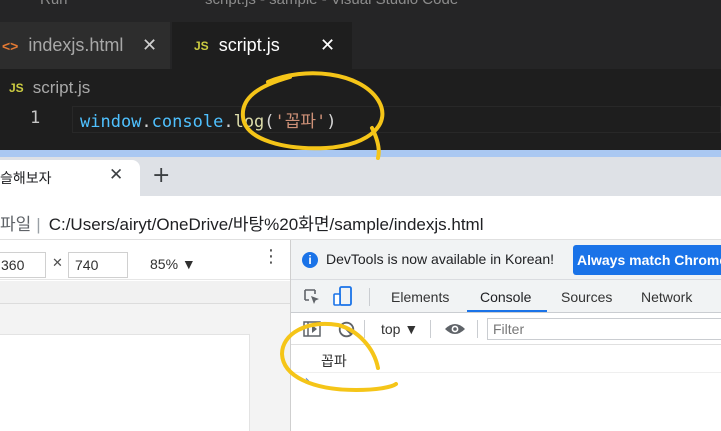 The width and height of the screenshot is (721, 431). What do you see at coordinates (331, 122) in the screenshot?
I see `code-token-paren: )` at bounding box center [331, 122].